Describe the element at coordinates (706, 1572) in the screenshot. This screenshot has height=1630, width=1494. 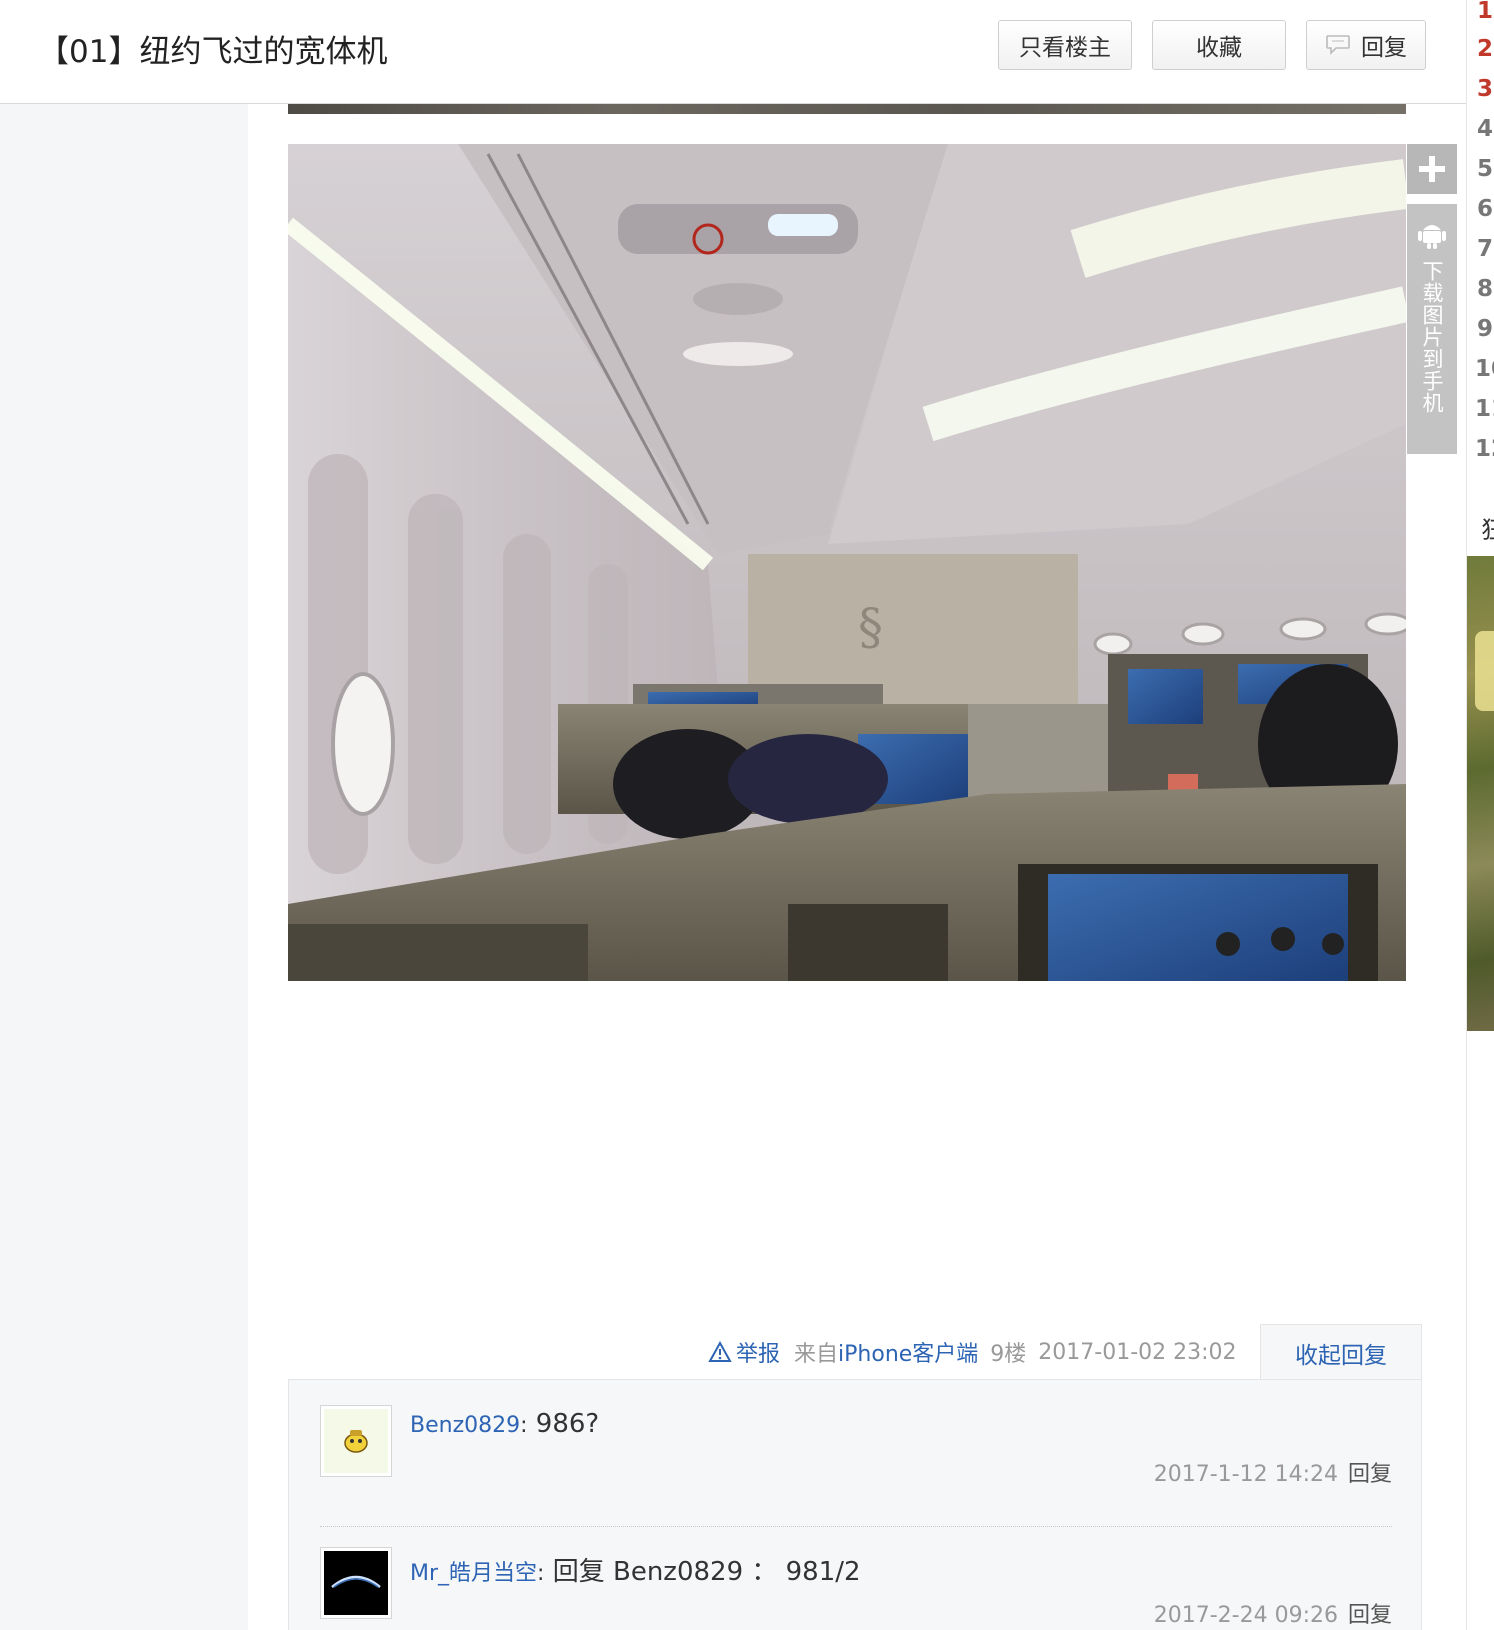
I see `comment-text: 回复 Benz0829 ： 981/2` at that location.